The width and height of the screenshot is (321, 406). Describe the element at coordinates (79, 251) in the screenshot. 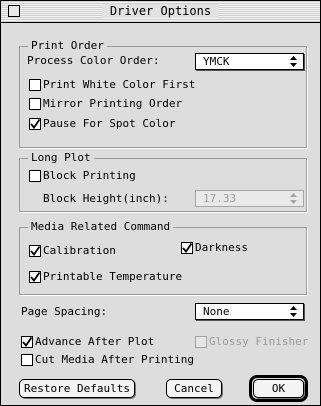

I see `calibration-label: Calibration` at that location.